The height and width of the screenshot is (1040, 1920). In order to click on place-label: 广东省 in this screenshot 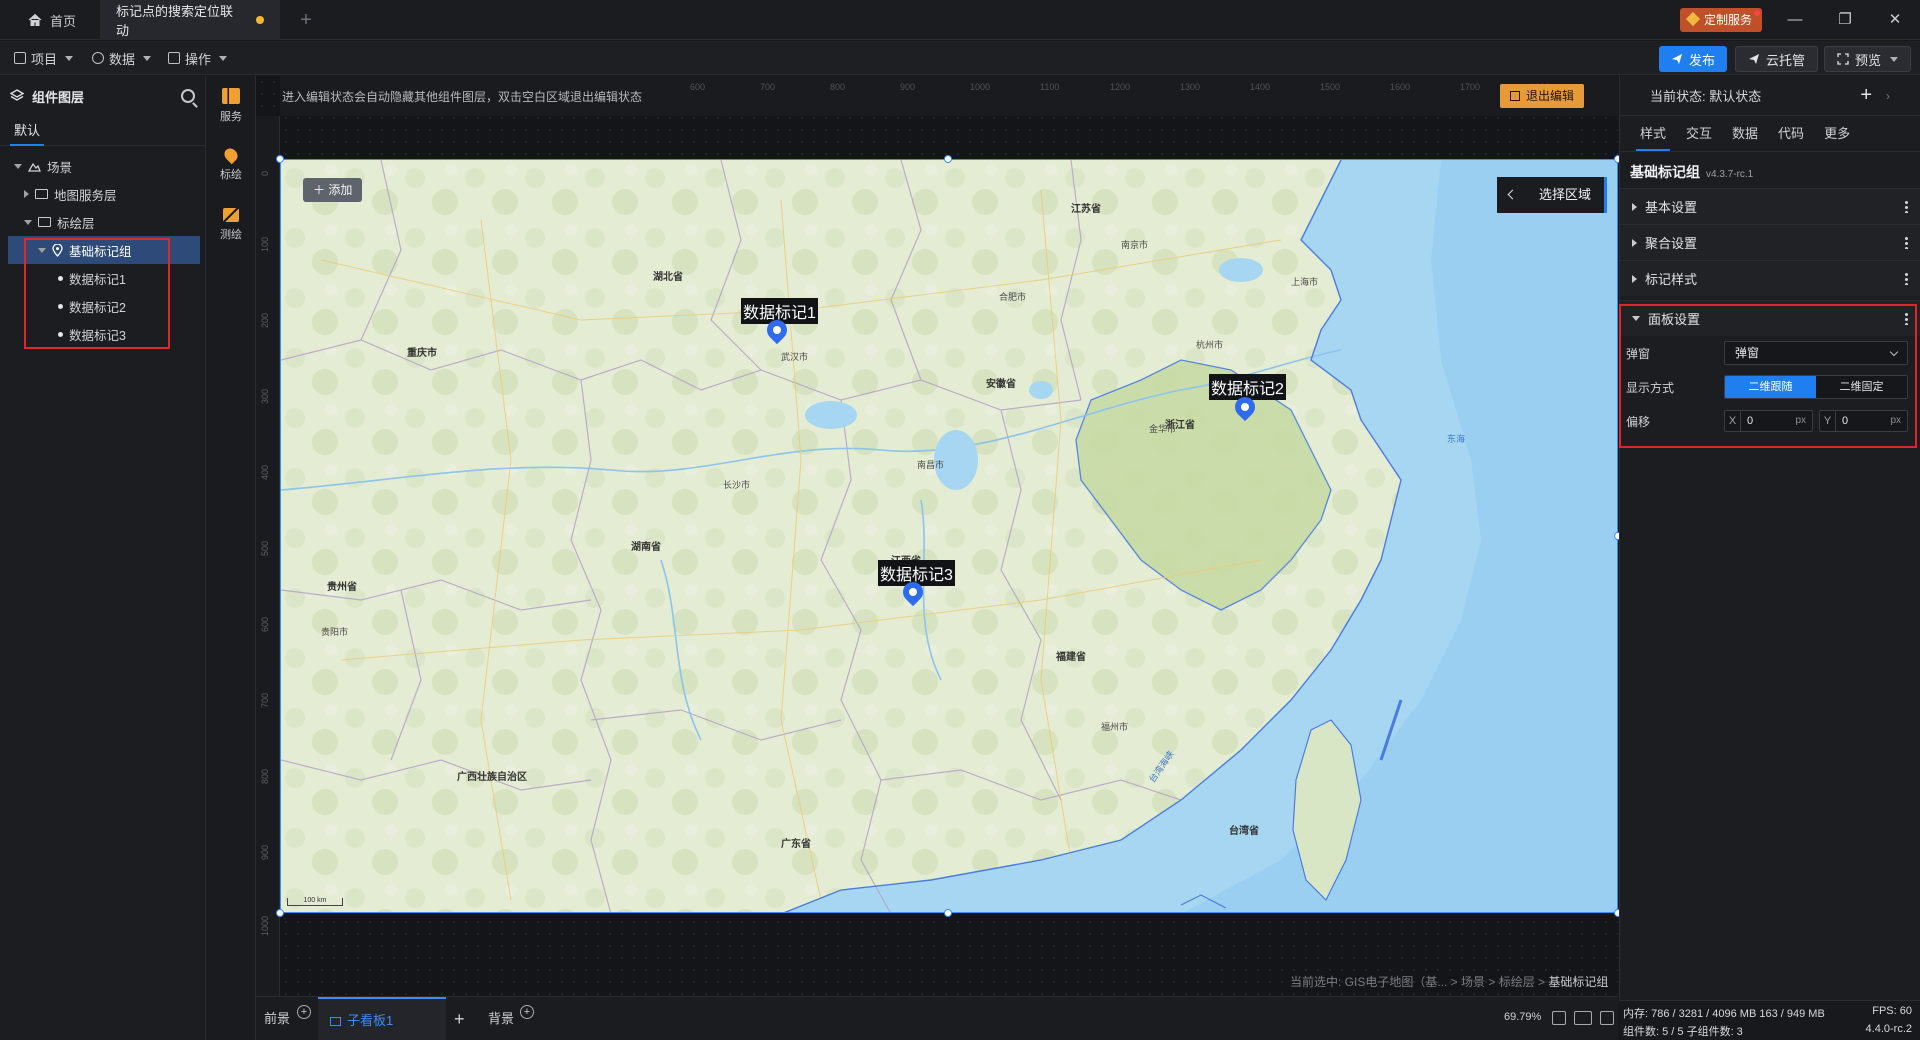, I will do `click(796, 844)`.